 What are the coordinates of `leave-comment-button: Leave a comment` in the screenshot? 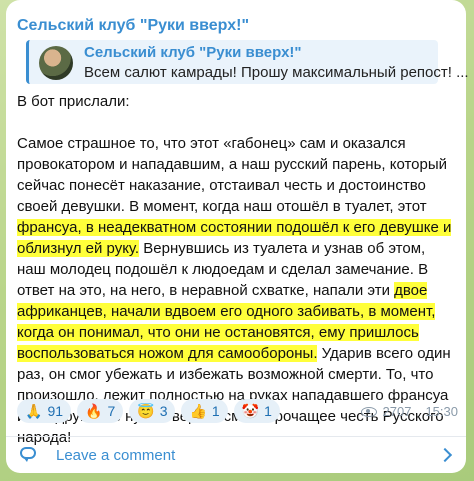 It's located at (236, 455).